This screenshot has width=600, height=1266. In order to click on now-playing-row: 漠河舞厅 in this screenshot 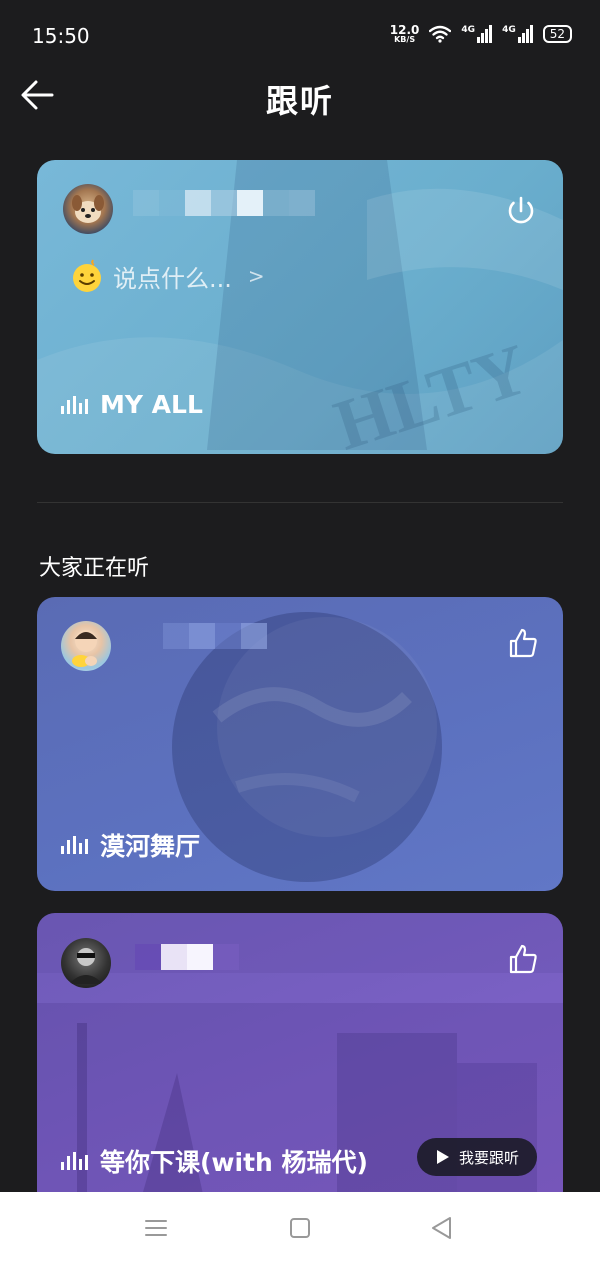, I will do `click(130, 845)`.